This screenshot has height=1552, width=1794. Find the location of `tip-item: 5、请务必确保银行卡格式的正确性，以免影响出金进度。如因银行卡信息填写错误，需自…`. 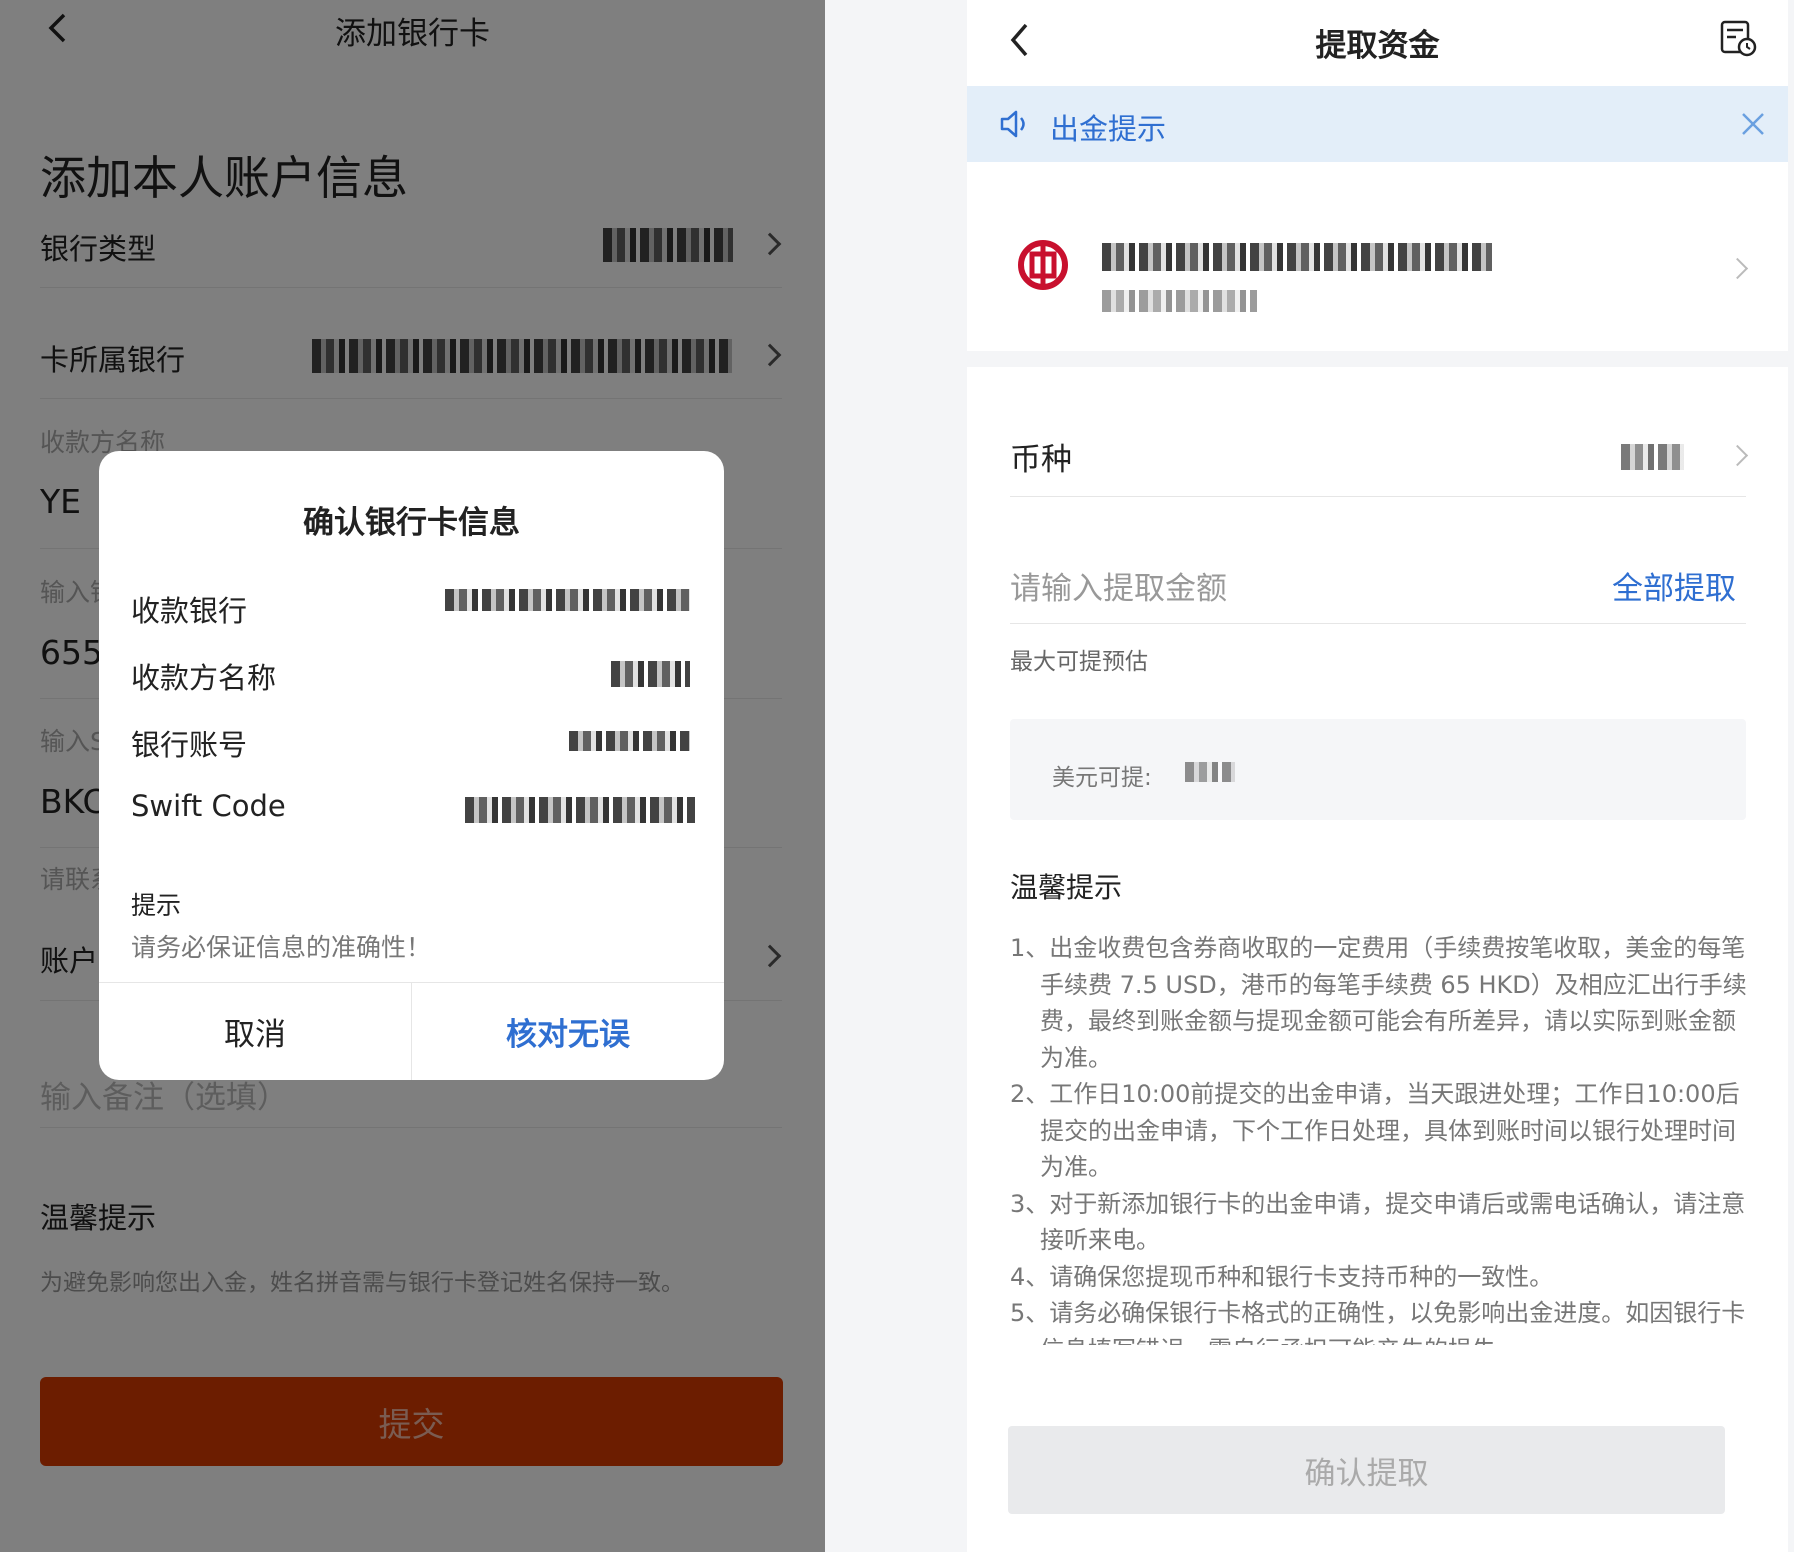

tip-item: 5、请务必确保银行卡格式的正确性，以免影响出金进度。如因银行卡信息填写错误，需自… is located at coordinates (1378, 1322).